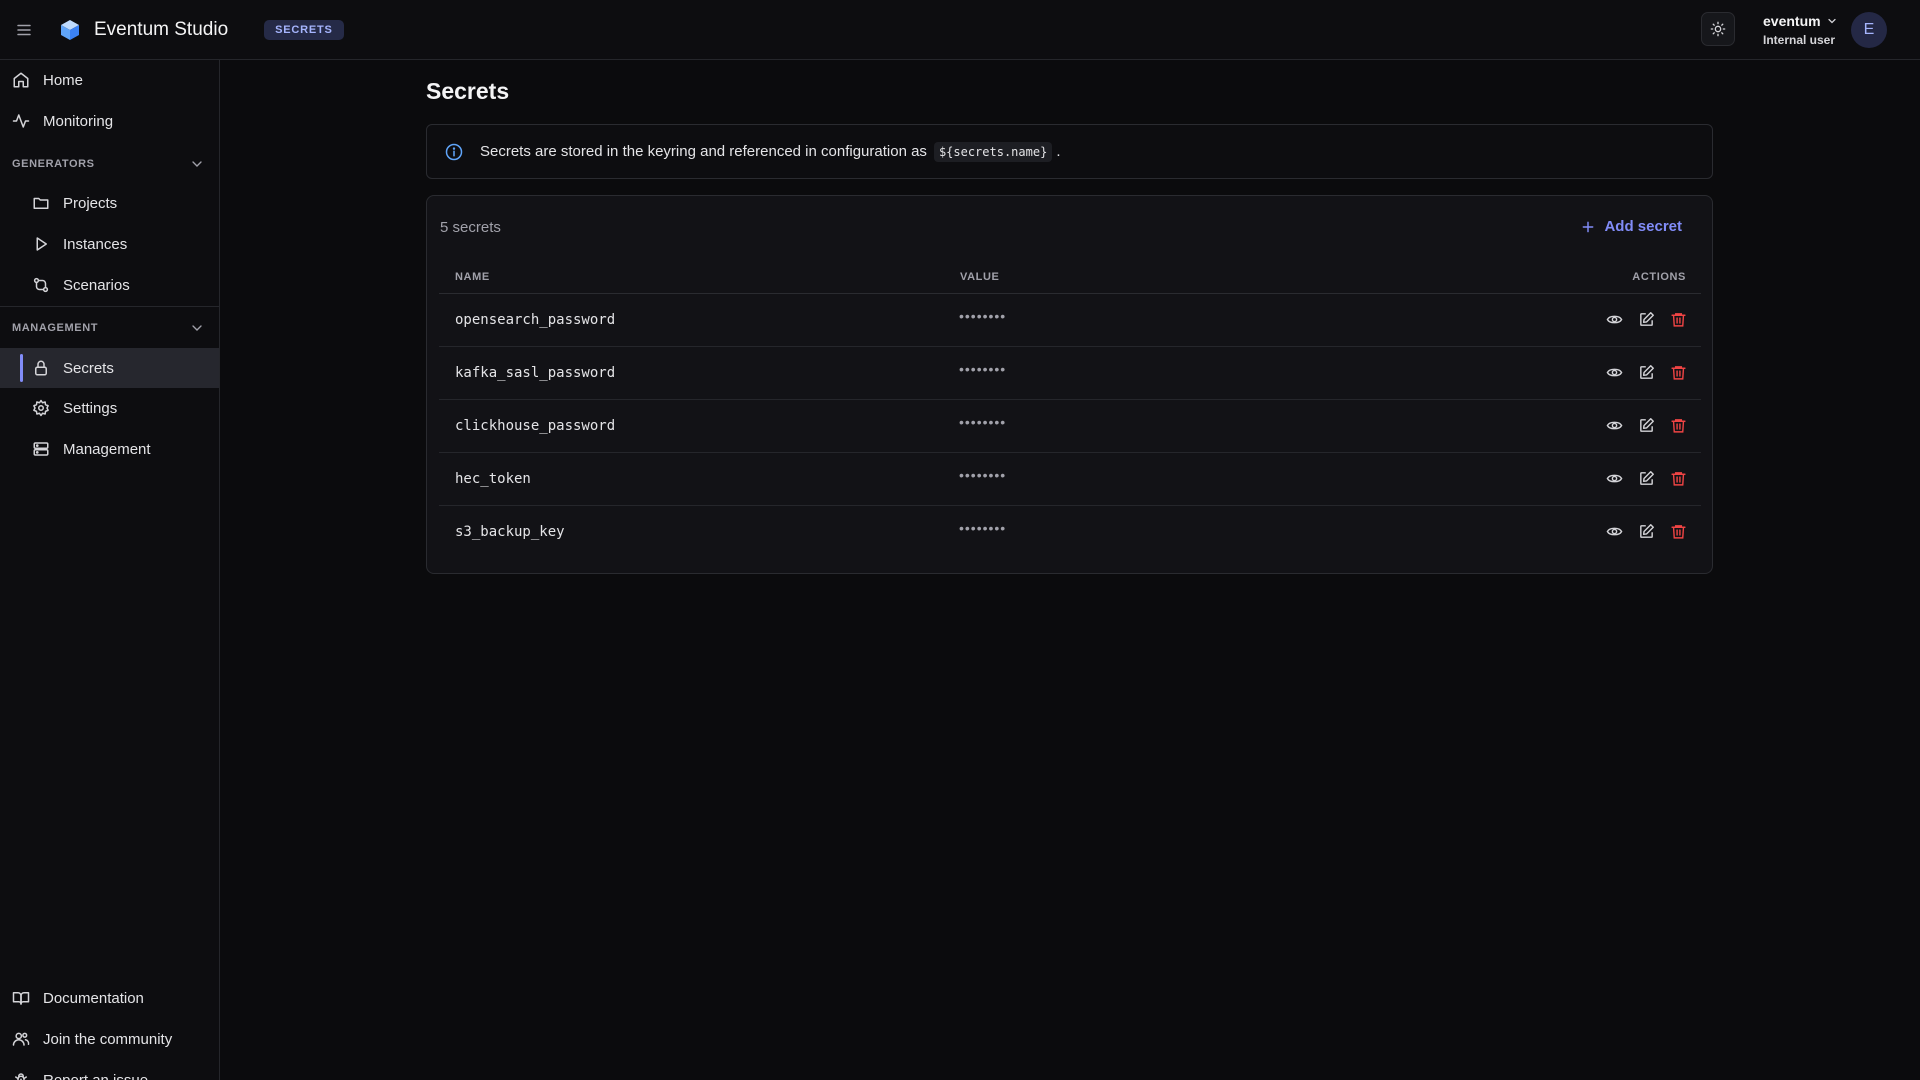 The image size is (1920, 1080). What do you see at coordinates (109, 164) in the screenshot?
I see `generators-section-toggle: GENERATORS` at bounding box center [109, 164].